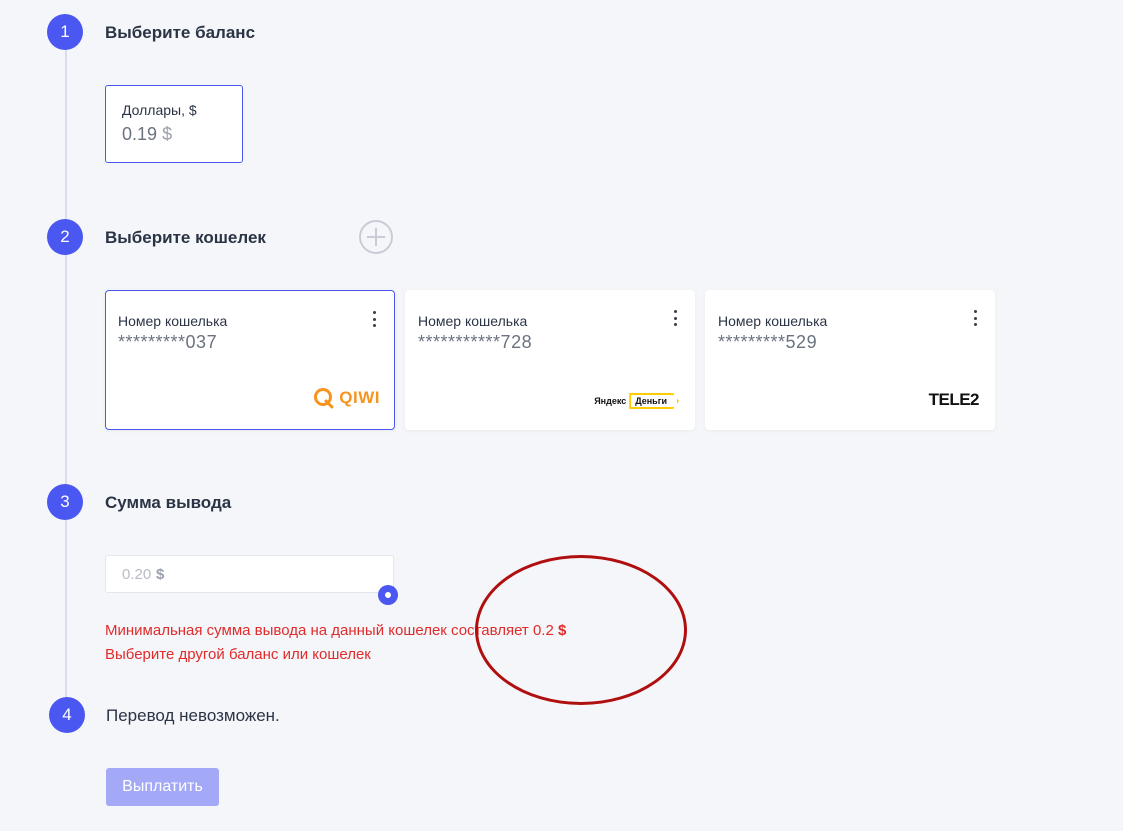  What do you see at coordinates (180, 32) in the screenshot?
I see `step-1-title: Выберите баланс` at bounding box center [180, 32].